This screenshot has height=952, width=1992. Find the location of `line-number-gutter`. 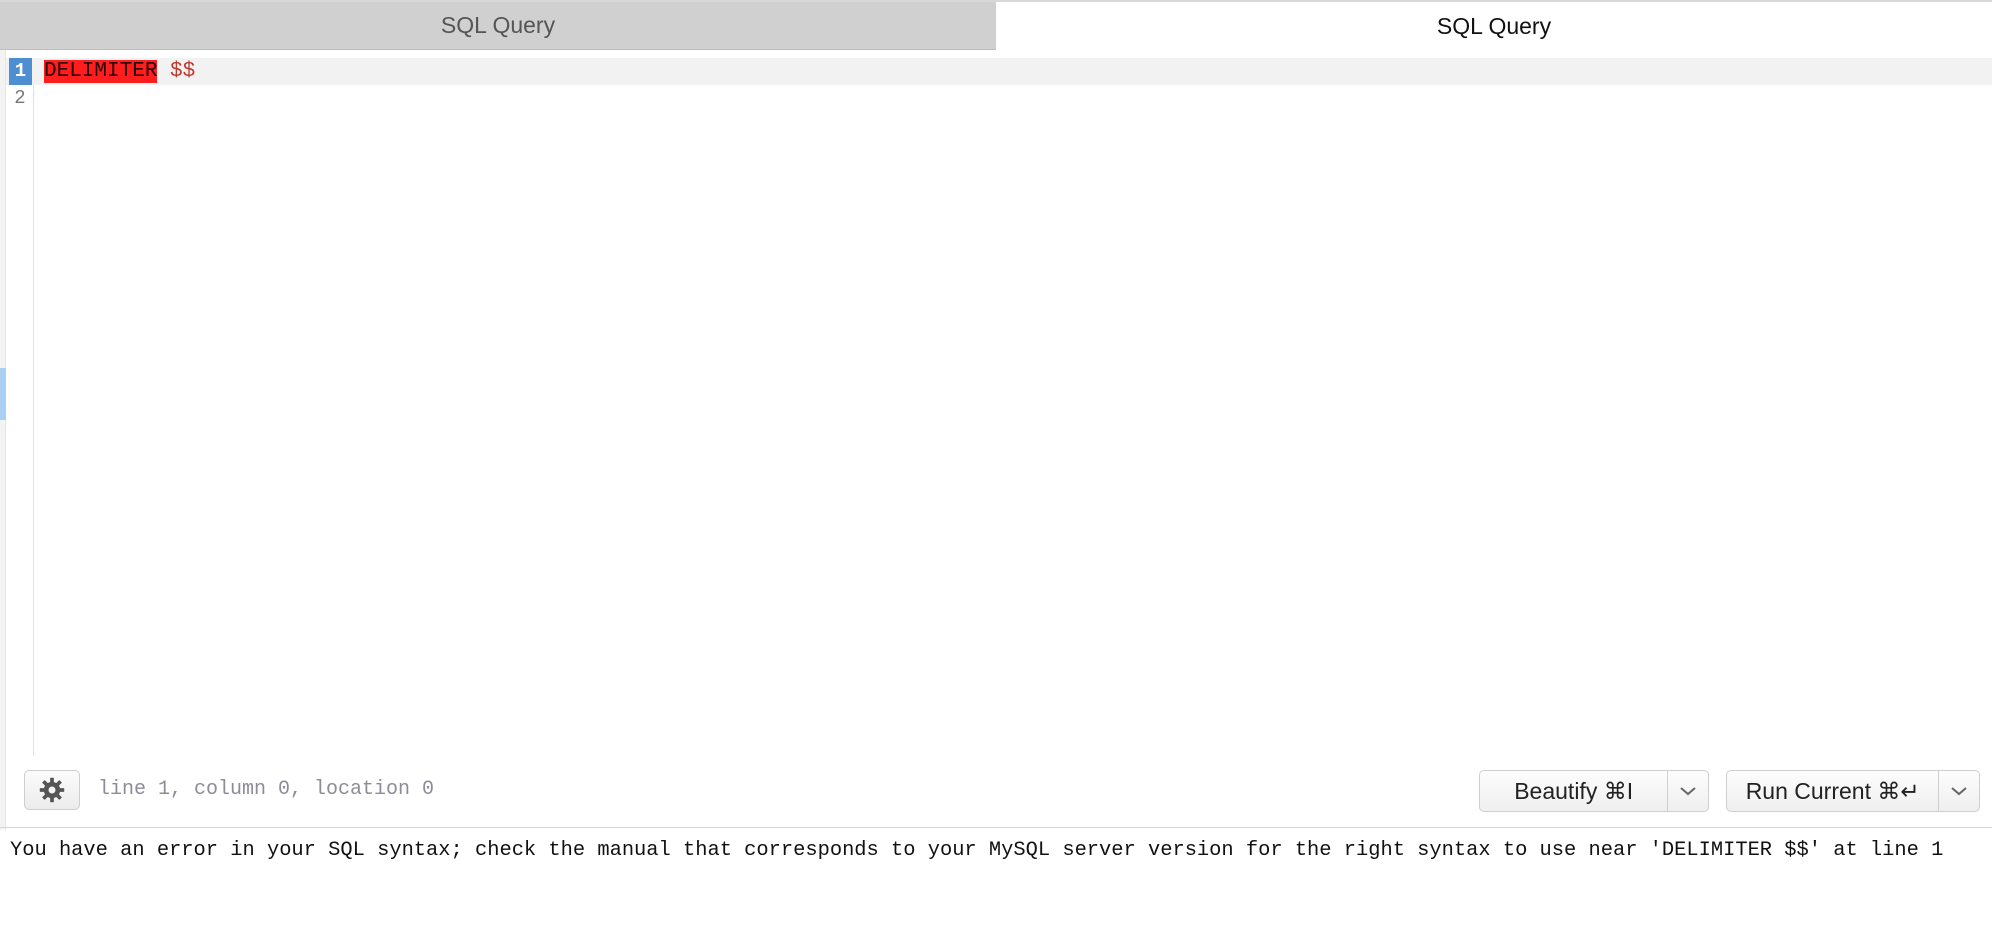

line-number-gutter is located at coordinates (20, 407).